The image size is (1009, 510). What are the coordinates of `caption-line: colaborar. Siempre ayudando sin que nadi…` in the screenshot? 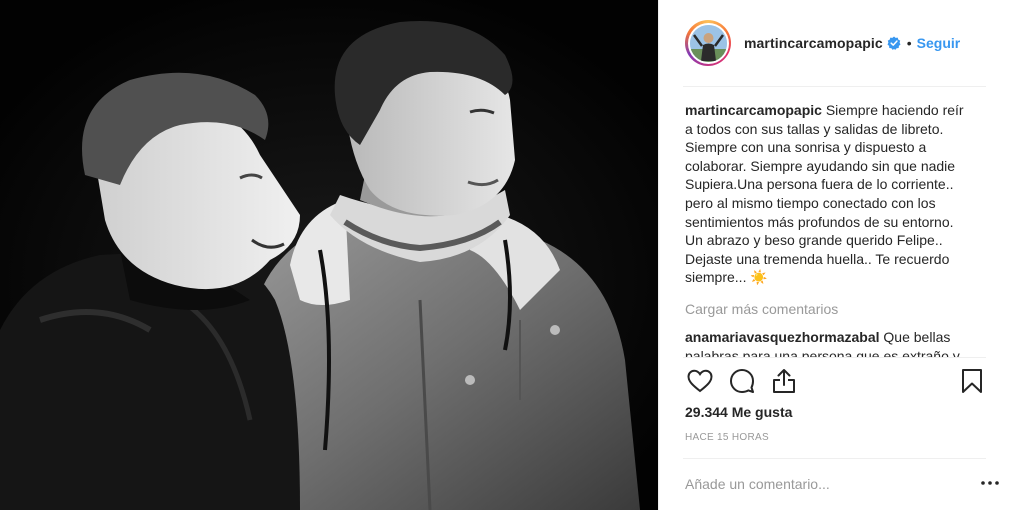 It's located at (820, 165).